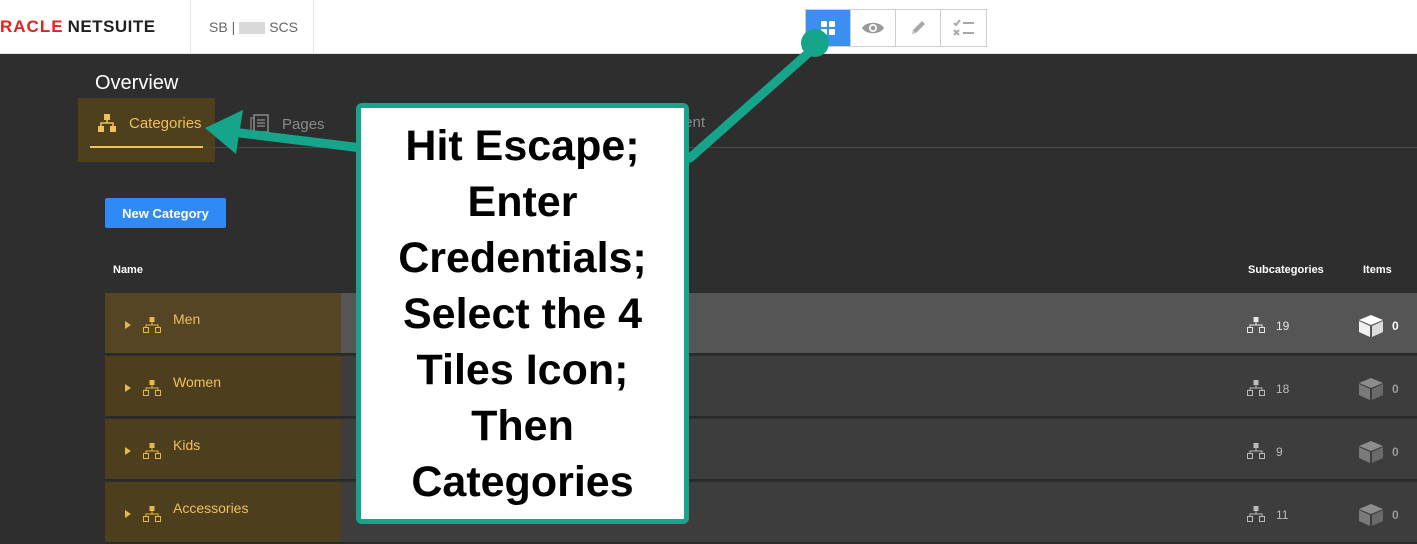  I want to click on logo-oracle-text: RACLE, so click(32, 26).